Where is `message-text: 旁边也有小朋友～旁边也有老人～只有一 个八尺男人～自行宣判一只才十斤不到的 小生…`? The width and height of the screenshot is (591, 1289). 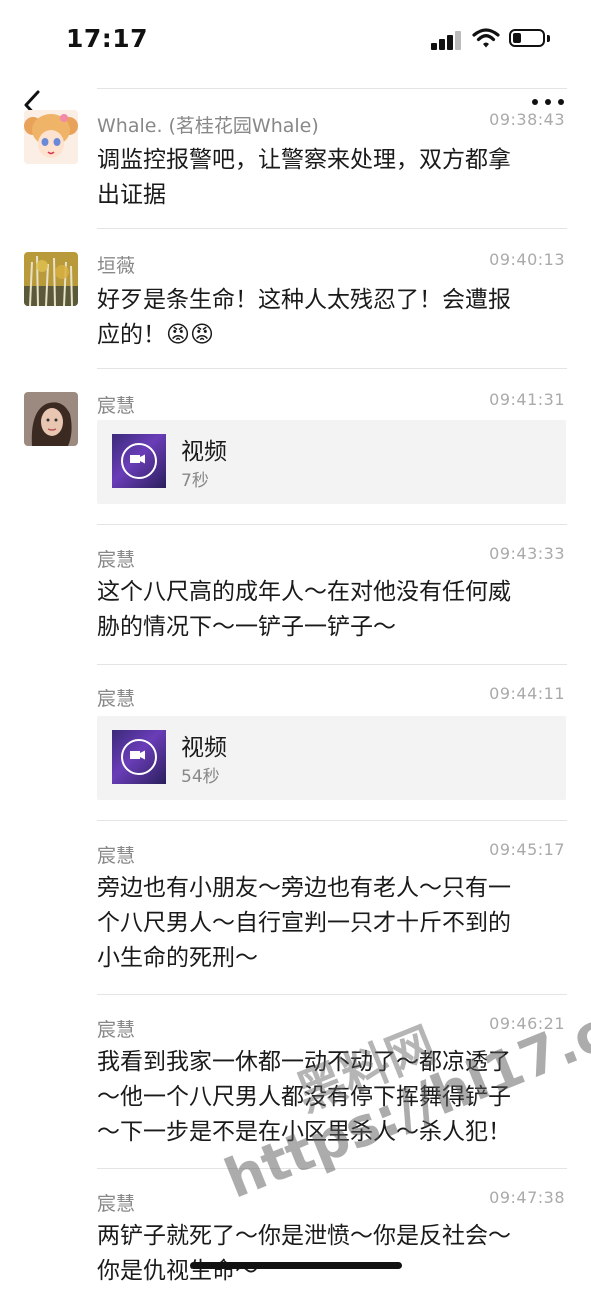
message-text: 旁边也有小朋友～旁边也有老人～只有一 个八尺男人～自行宣判一只才十斤不到的 小生… is located at coordinates (327, 923).